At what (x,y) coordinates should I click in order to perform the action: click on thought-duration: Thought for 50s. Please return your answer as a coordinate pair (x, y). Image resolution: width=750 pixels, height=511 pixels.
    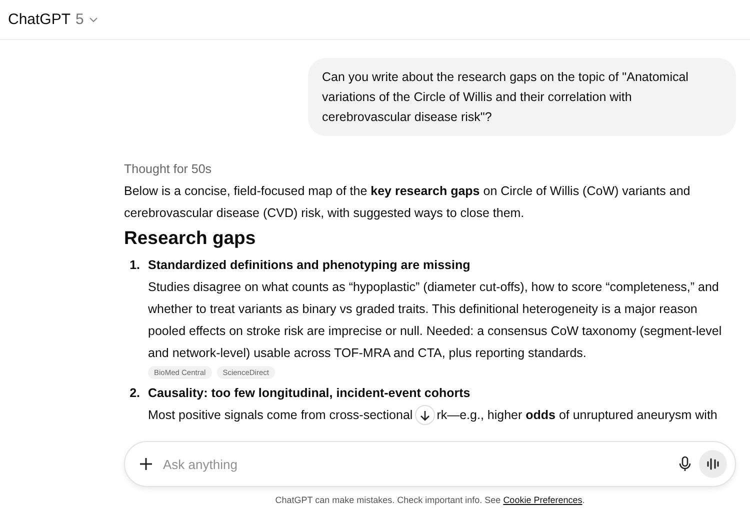
    Looking at the image, I should click on (430, 169).